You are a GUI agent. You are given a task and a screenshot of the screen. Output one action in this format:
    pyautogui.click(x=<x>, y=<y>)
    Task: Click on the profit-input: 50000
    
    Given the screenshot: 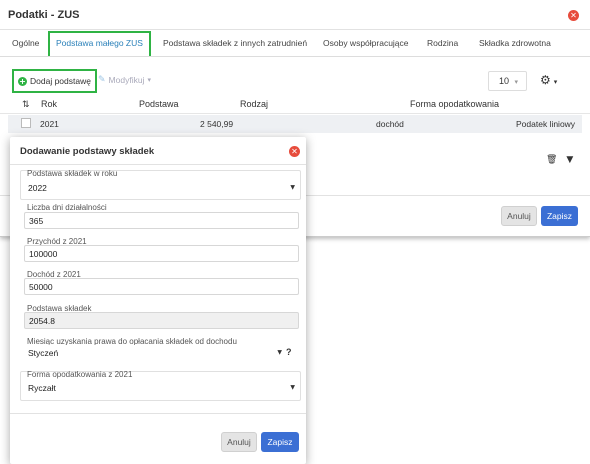 What is the action you would take?
    pyautogui.click(x=161, y=286)
    